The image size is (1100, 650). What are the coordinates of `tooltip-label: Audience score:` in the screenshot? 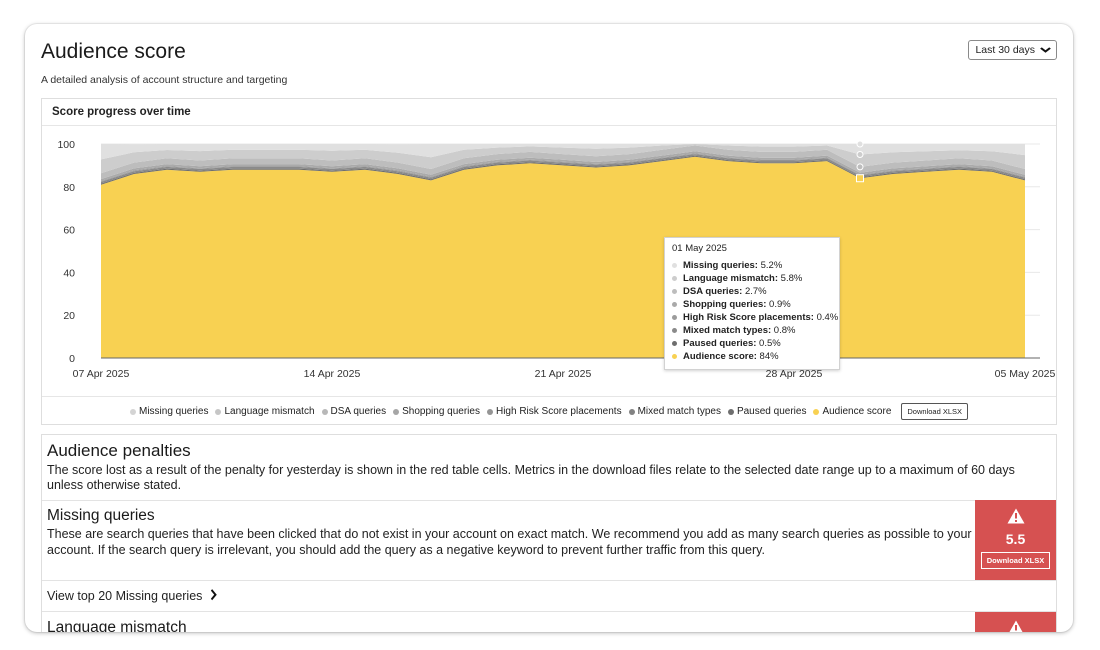 It's located at (720, 356).